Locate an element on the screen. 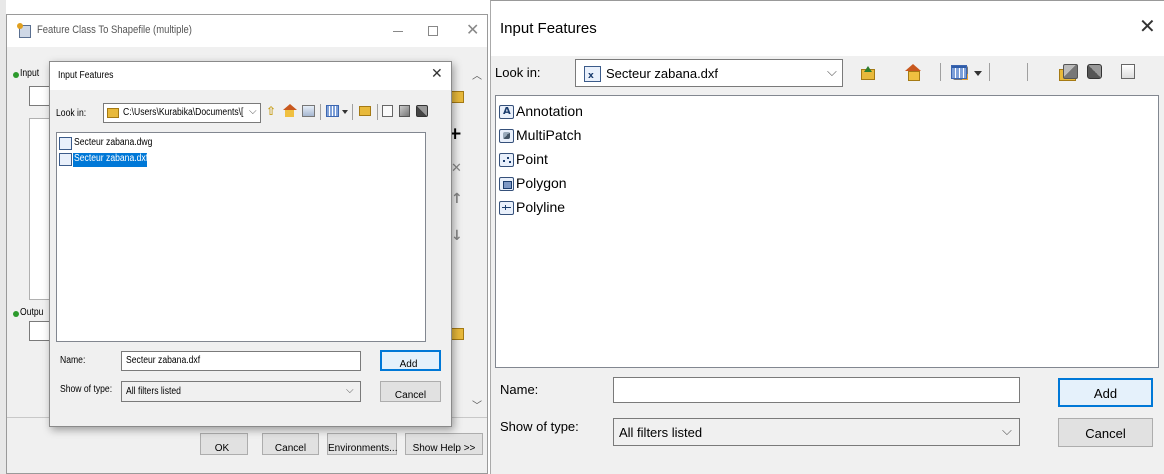 The image size is (1164, 474). show-help-button-label: Show Help >> is located at coordinates (444, 448).